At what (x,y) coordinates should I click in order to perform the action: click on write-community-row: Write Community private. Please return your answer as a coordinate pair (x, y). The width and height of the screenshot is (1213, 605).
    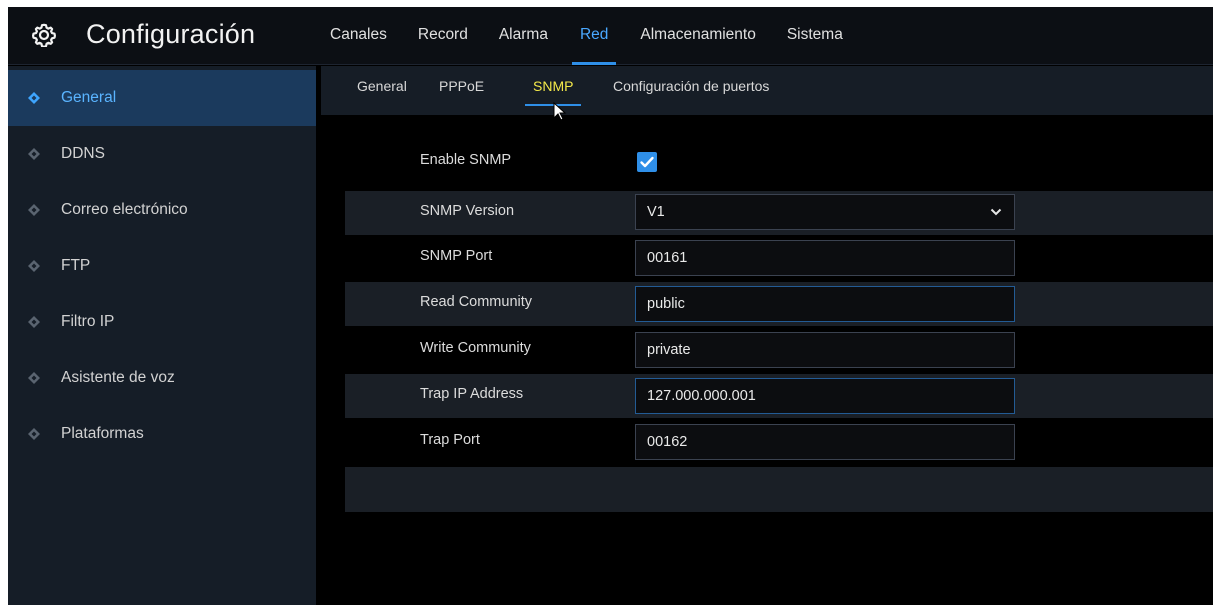
    Looking at the image, I should click on (779, 350).